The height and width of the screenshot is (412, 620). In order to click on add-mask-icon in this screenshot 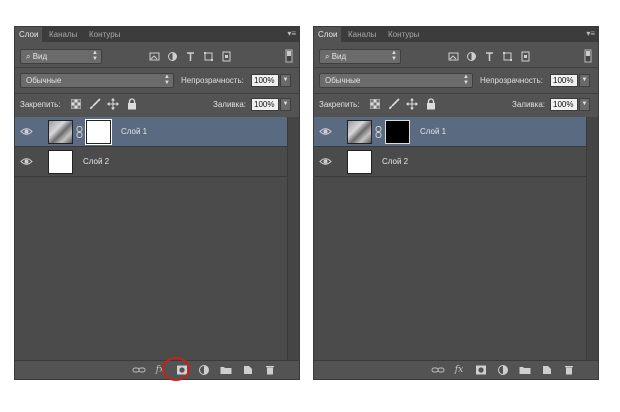, I will do `click(481, 370)`.